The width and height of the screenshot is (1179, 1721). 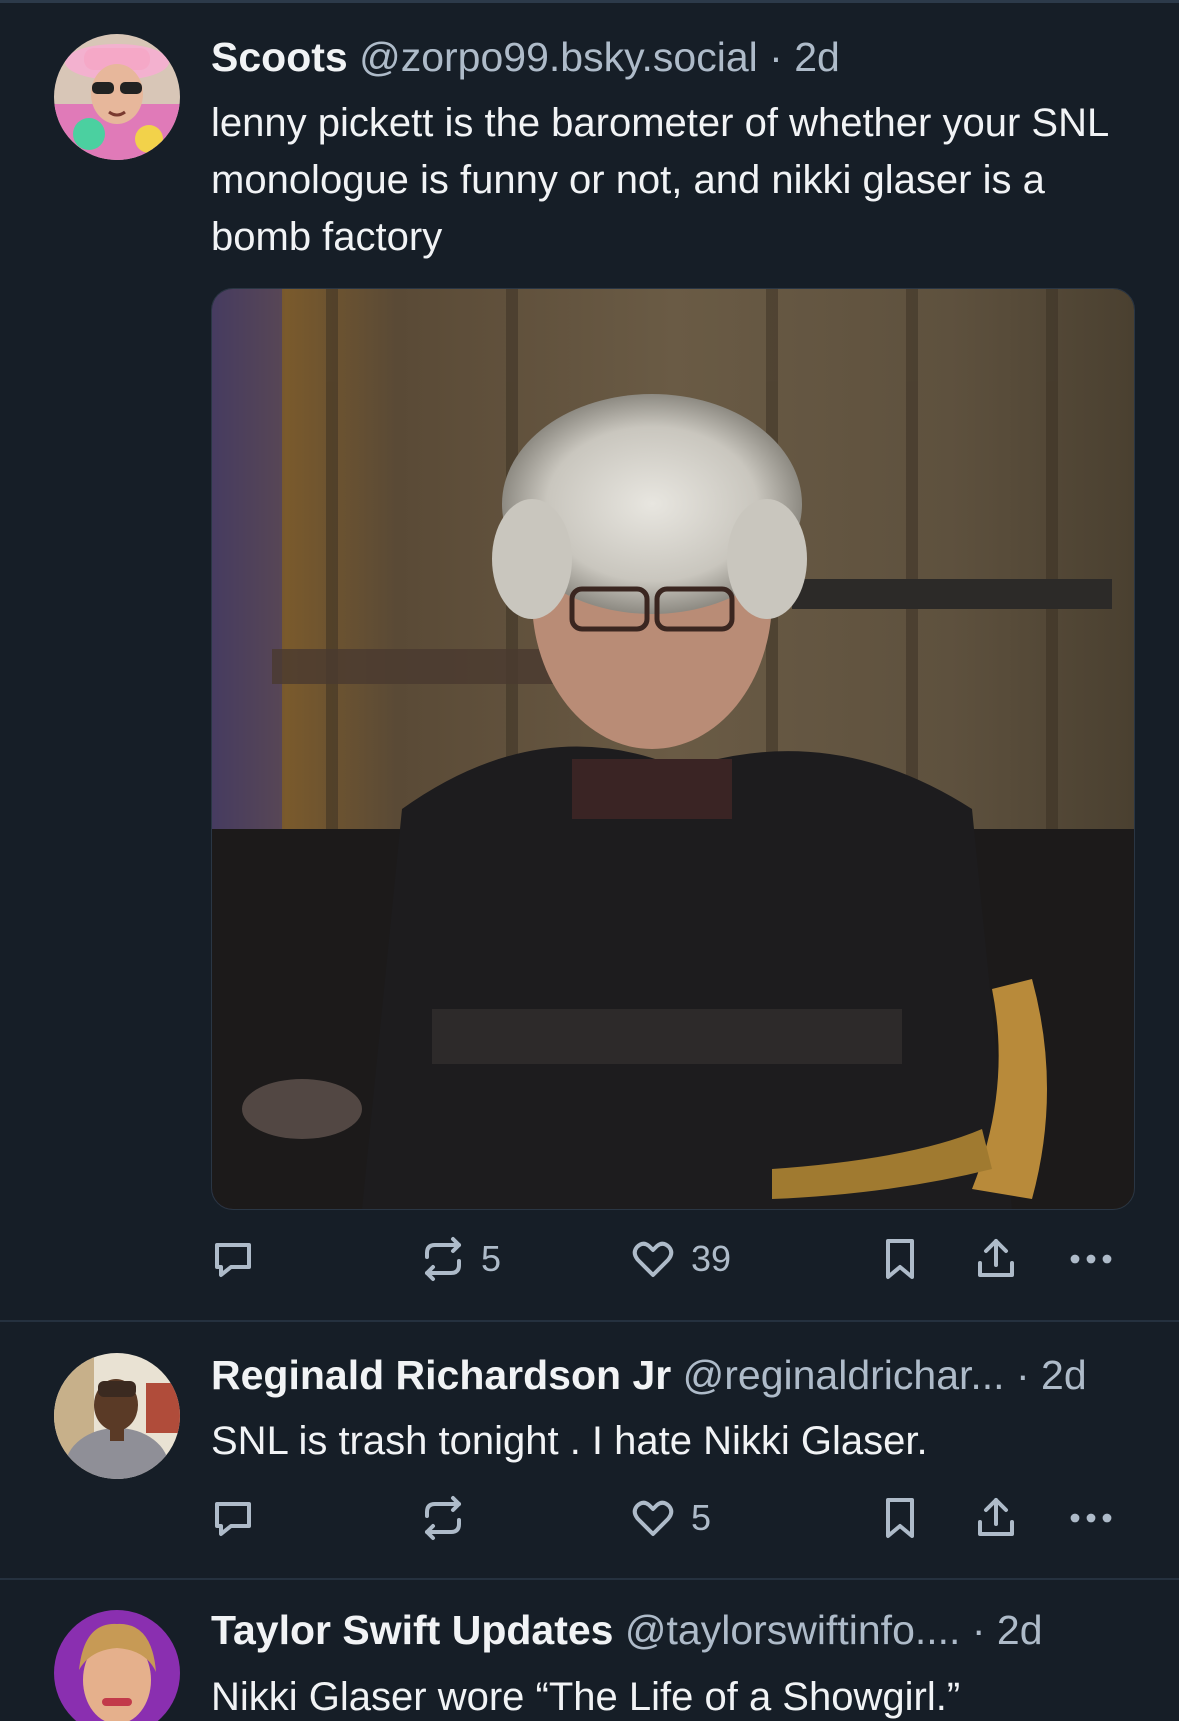 I want to click on post-header: Scoots @zorpo99.bsky.social · 2d, so click(x=675, y=57).